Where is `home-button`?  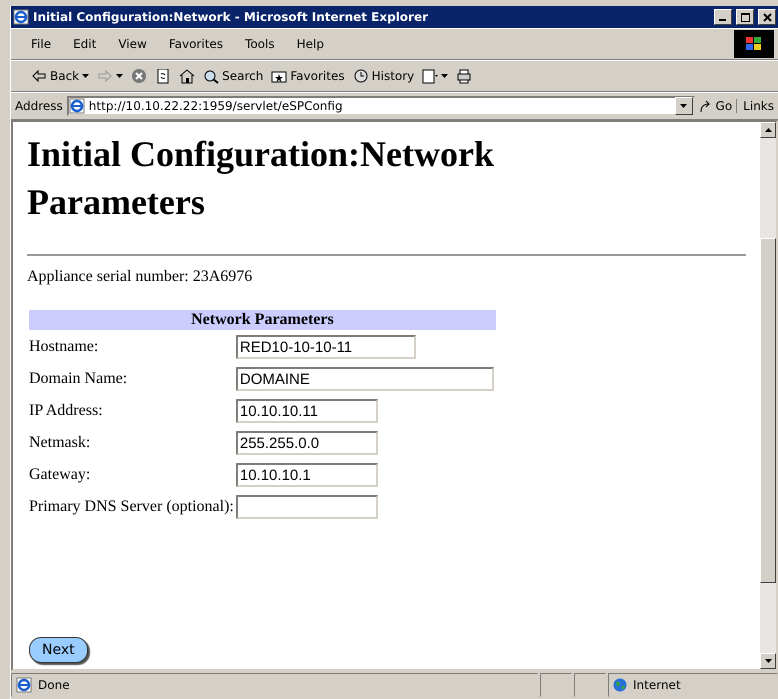
home-button is located at coordinates (187, 76).